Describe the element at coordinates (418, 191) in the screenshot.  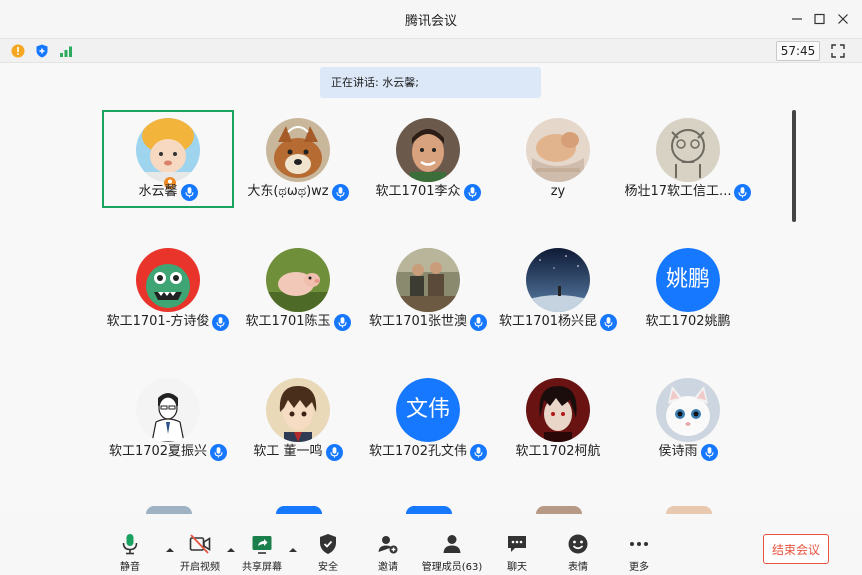
I see `participant-name: 软工1701李众` at that location.